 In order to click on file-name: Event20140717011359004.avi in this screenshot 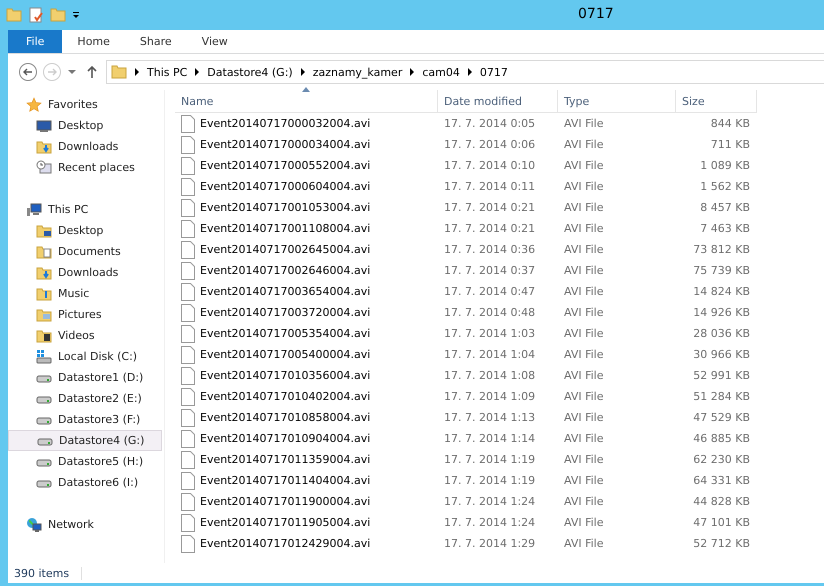, I will do `click(285, 459)`.